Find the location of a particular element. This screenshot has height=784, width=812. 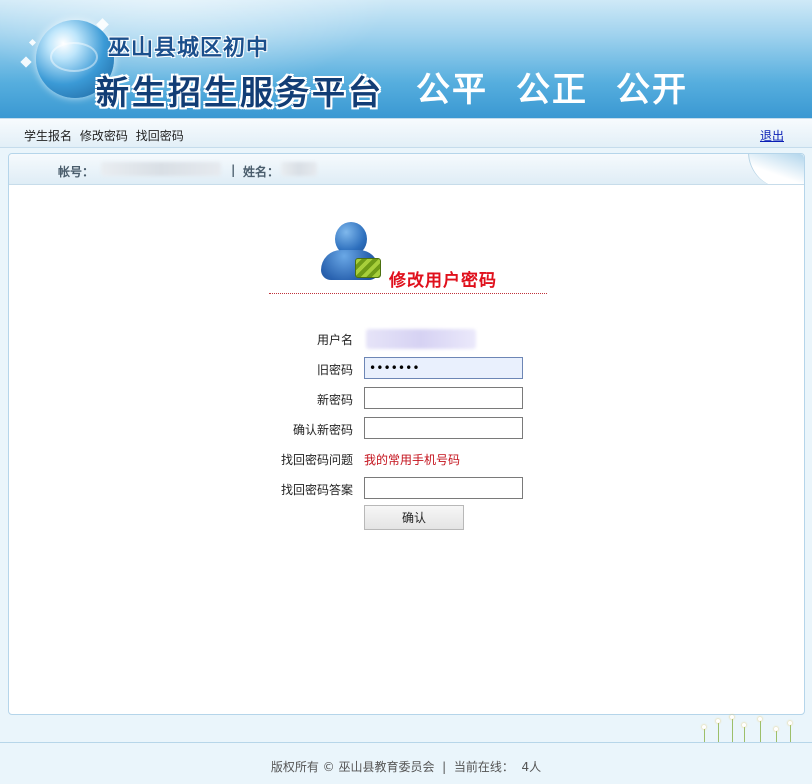

nav-links: 学生报名 修改密码 找回密码 is located at coordinates (106, 135).